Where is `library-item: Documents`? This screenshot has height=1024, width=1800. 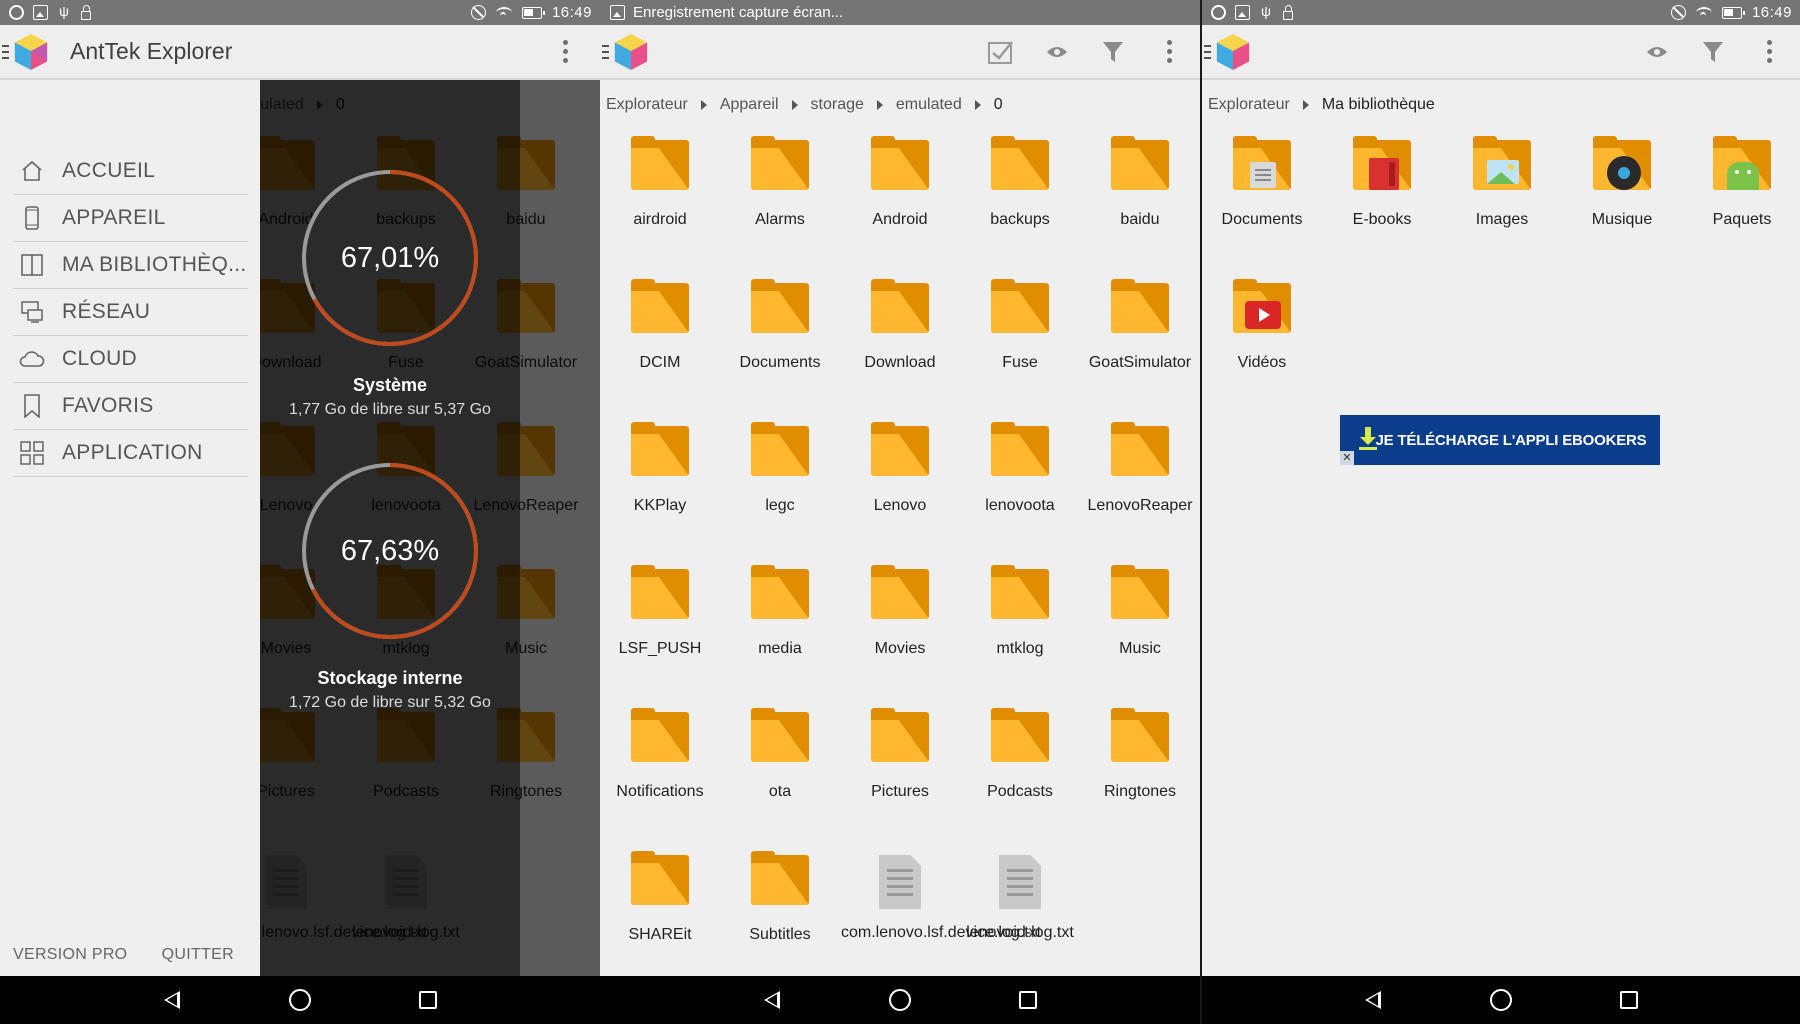
library-item: Documents is located at coordinates (1262, 209).